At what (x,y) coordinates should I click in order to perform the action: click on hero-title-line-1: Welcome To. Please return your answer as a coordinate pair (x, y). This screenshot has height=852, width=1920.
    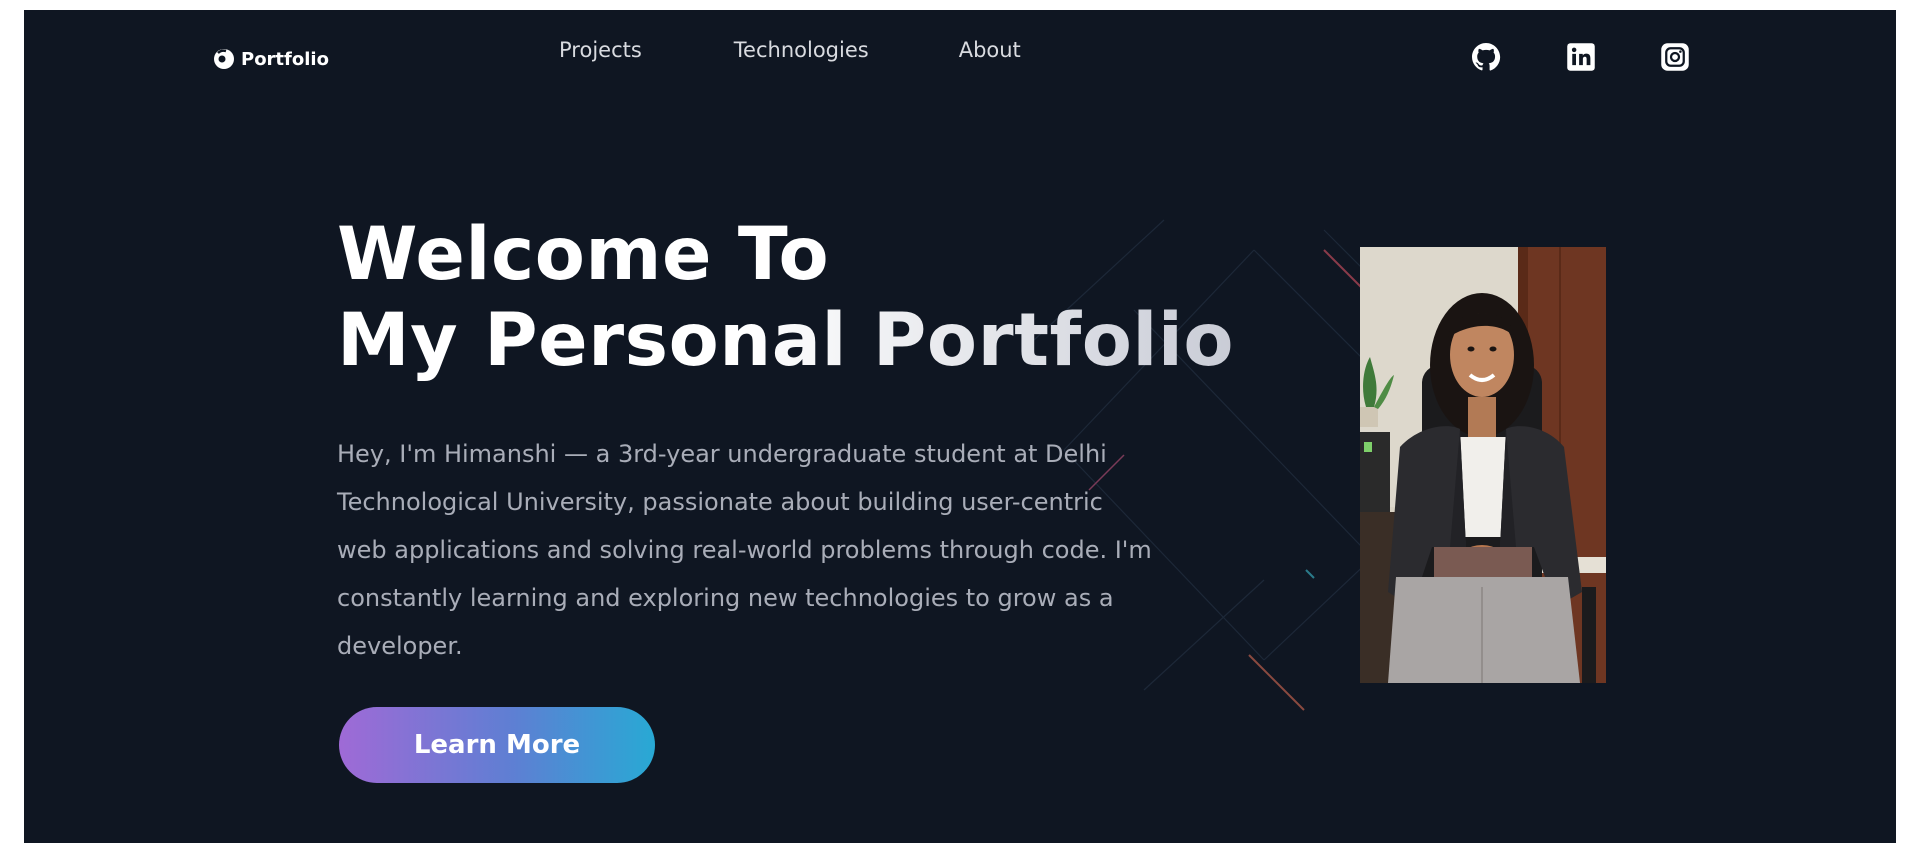
    Looking at the image, I should click on (583, 254).